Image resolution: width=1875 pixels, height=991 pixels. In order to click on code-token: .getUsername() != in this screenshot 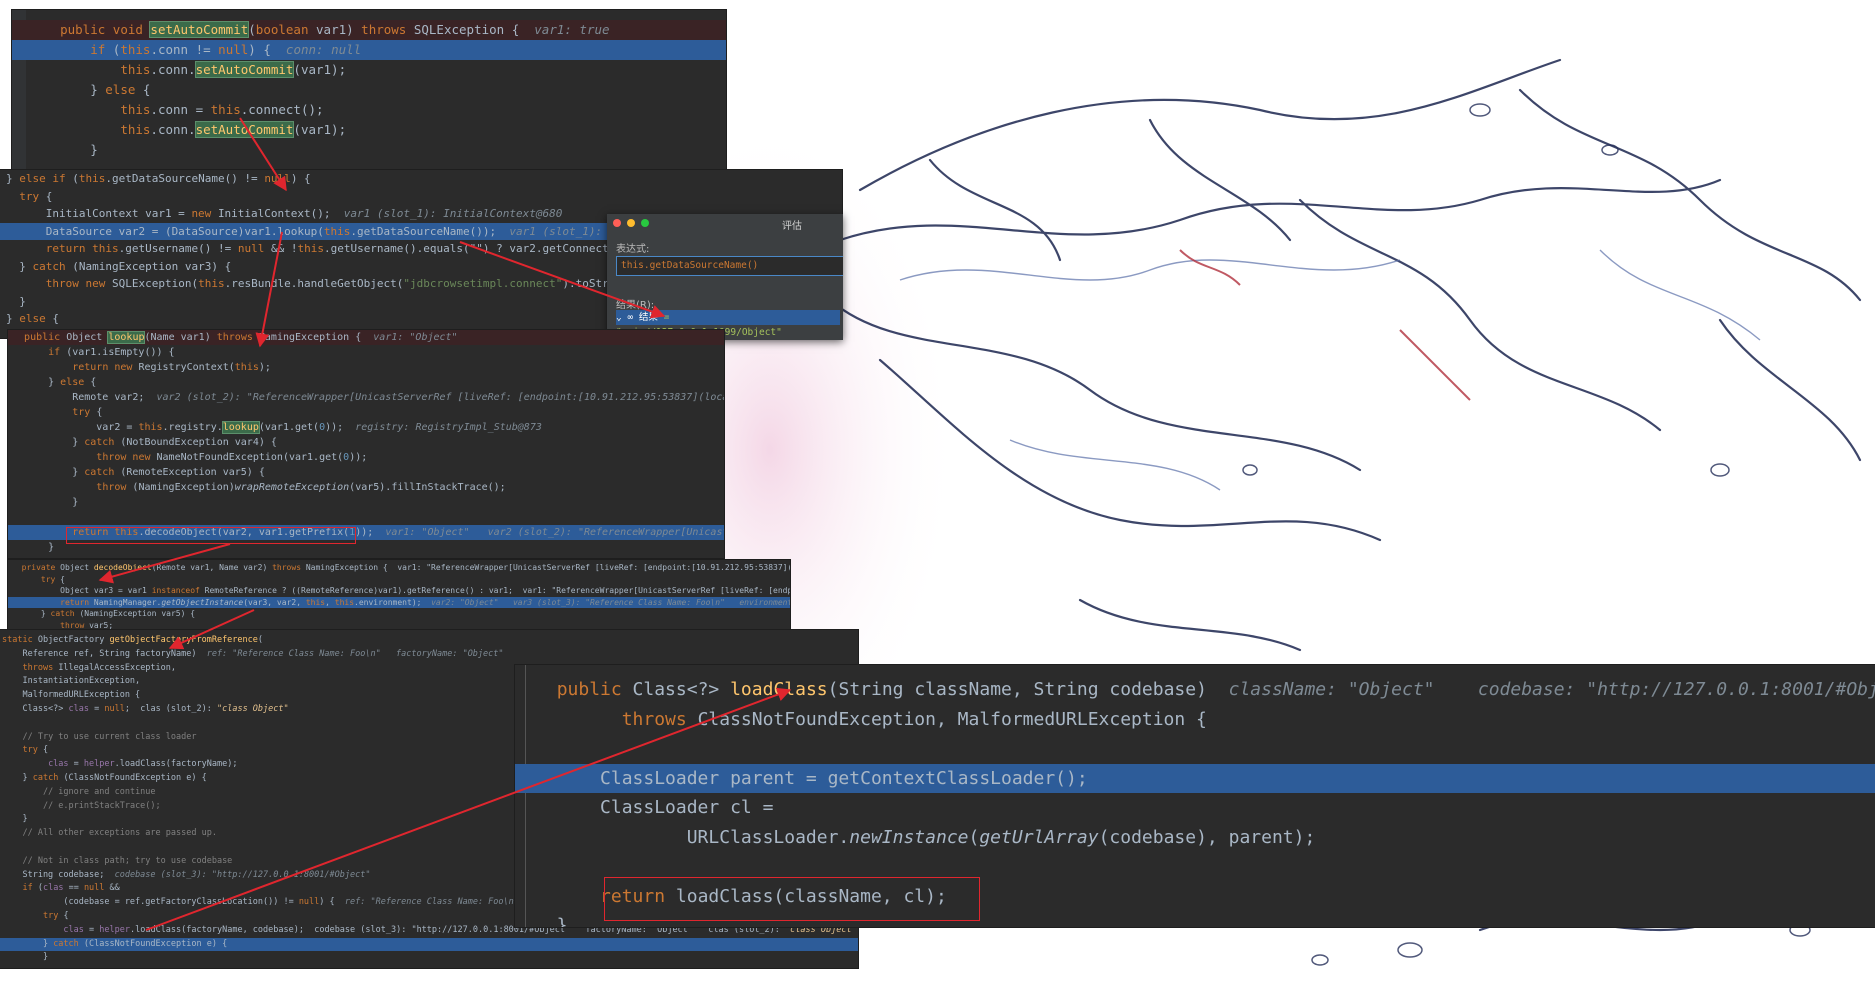, I will do `click(178, 248)`.